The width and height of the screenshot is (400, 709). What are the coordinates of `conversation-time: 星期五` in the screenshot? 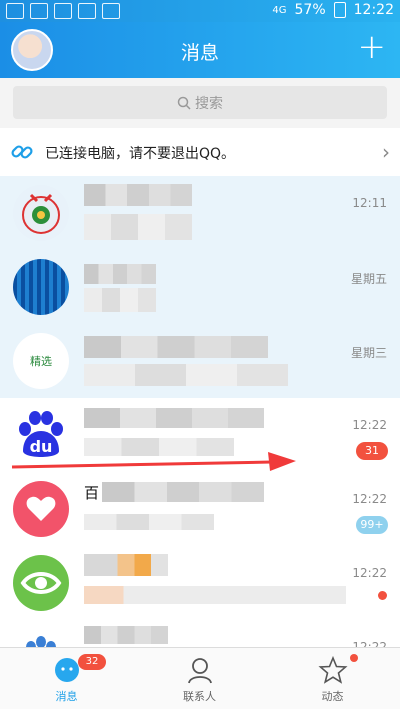 It's located at (368, 279).